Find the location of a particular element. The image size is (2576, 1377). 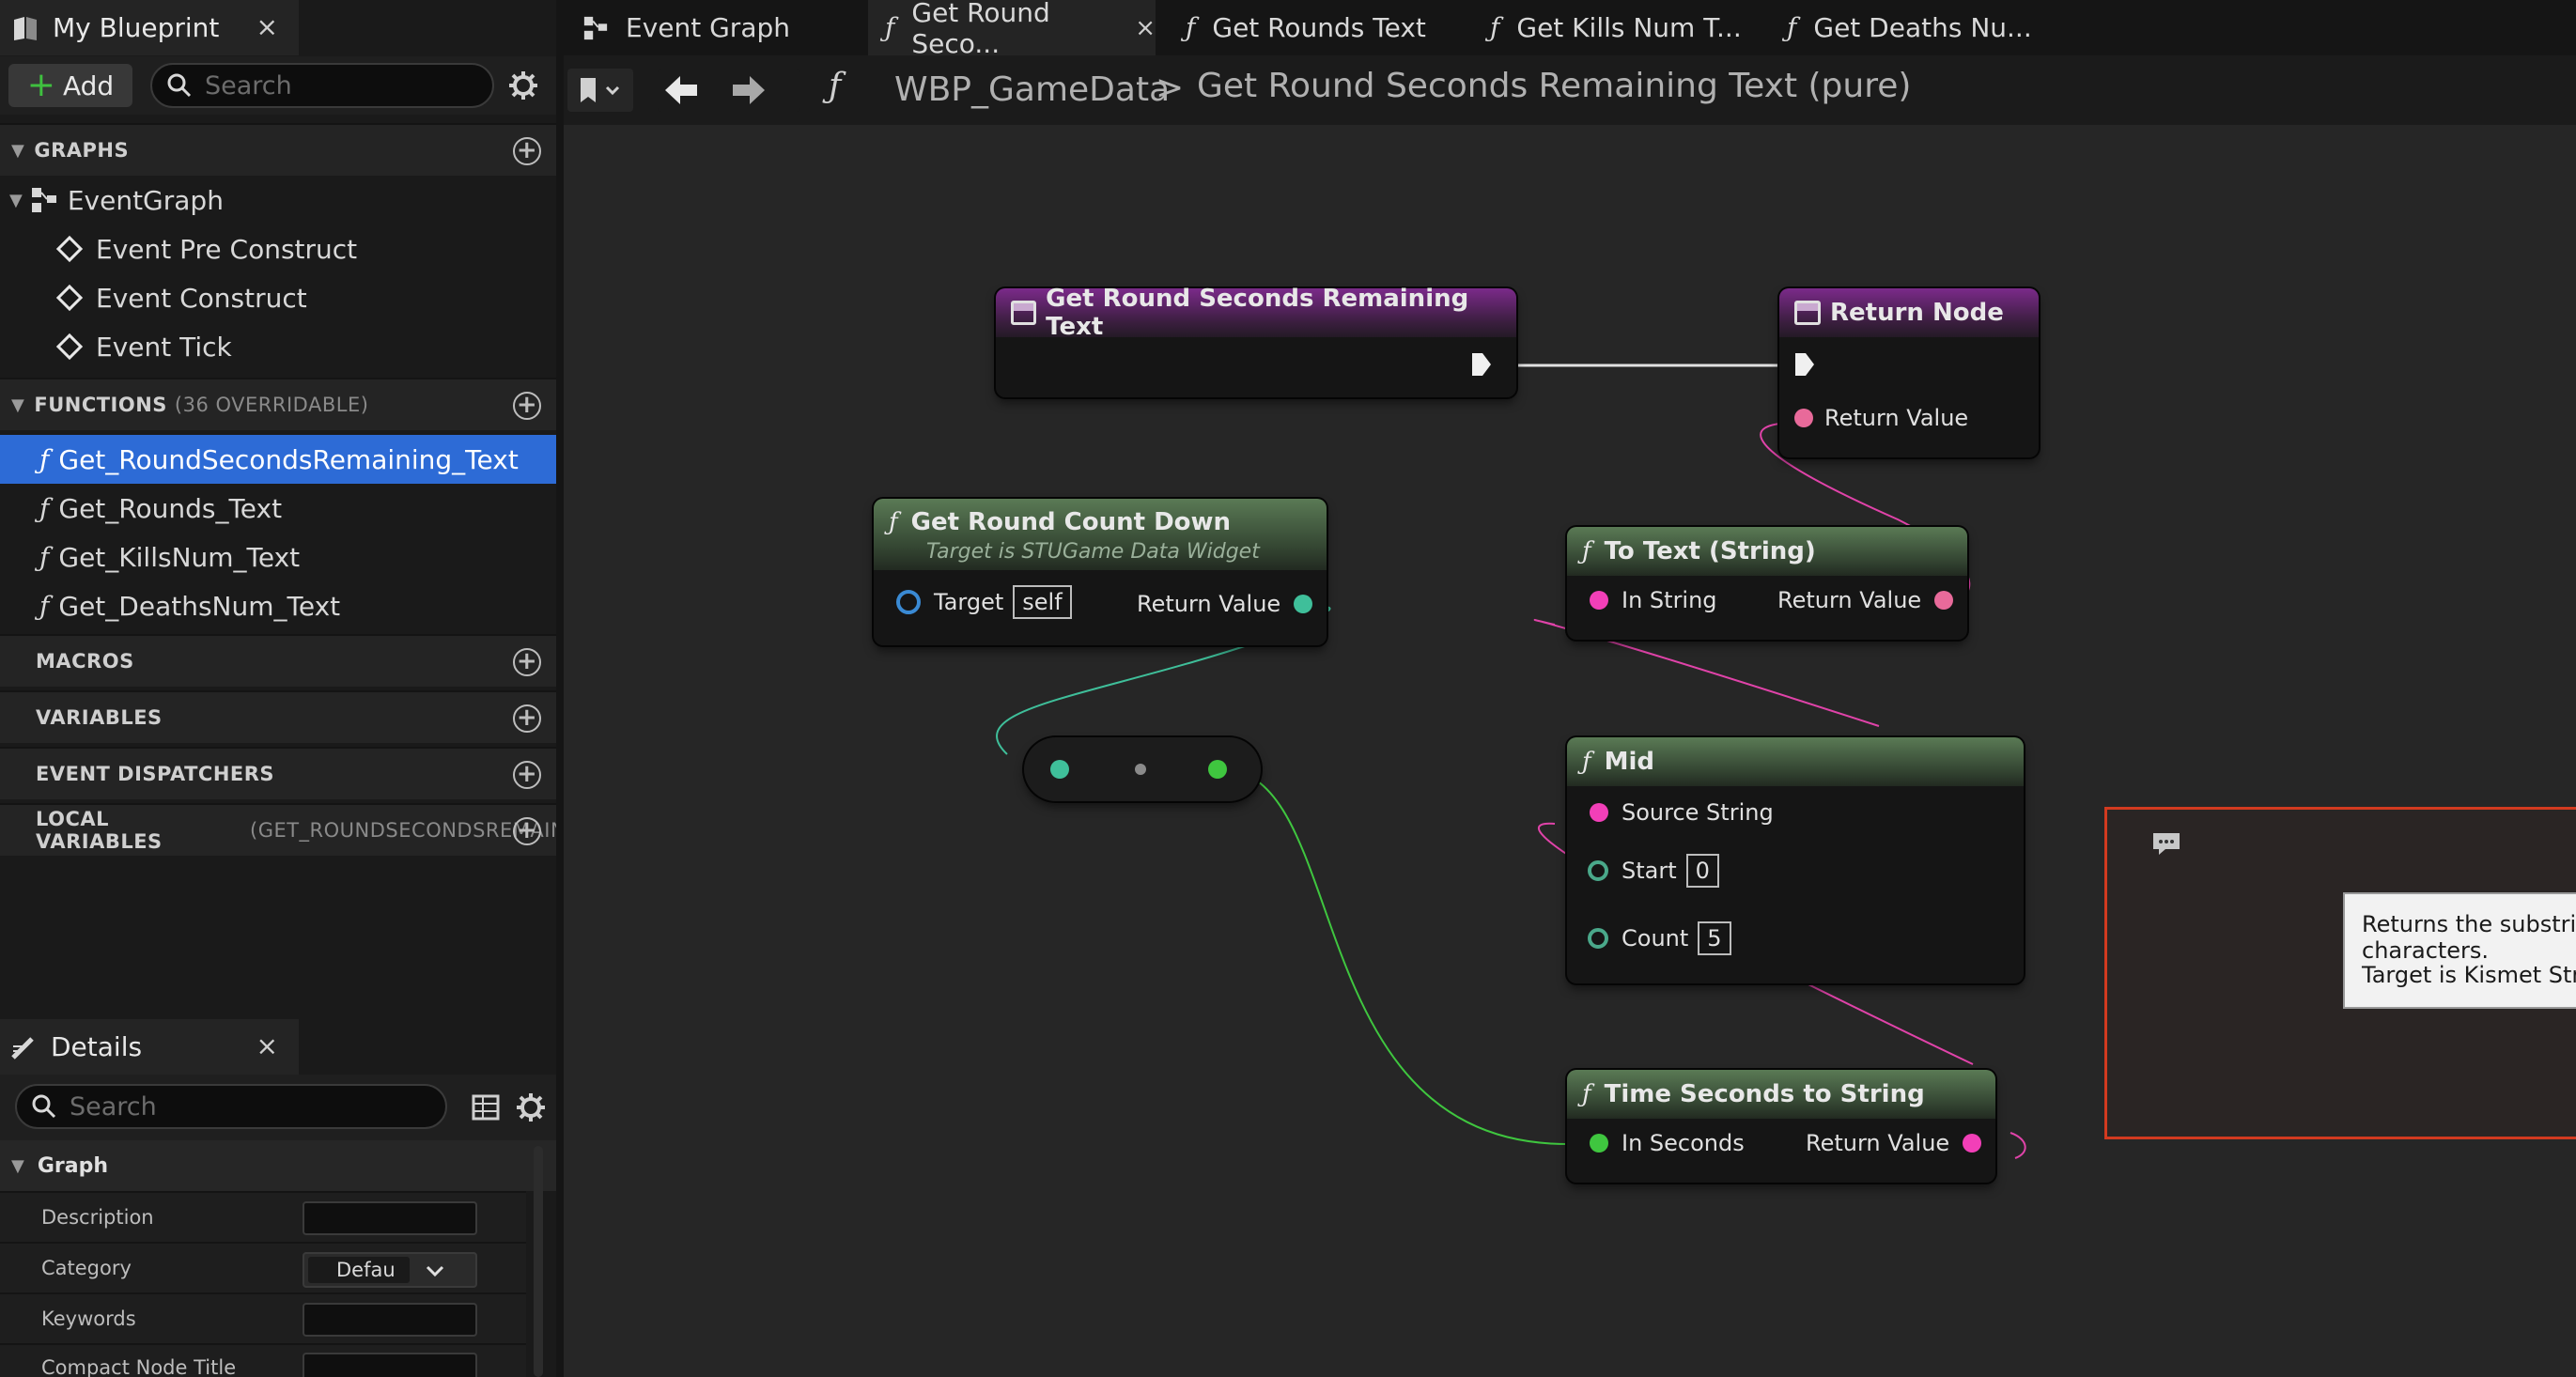

my-blueprint-tab: My Blueprint × is located at coordinates (149, 28).